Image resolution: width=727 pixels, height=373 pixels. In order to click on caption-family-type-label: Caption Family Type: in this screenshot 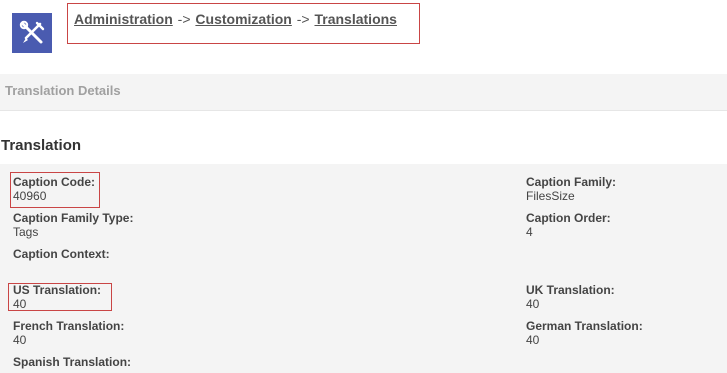, I will do `click(73, 218)`.